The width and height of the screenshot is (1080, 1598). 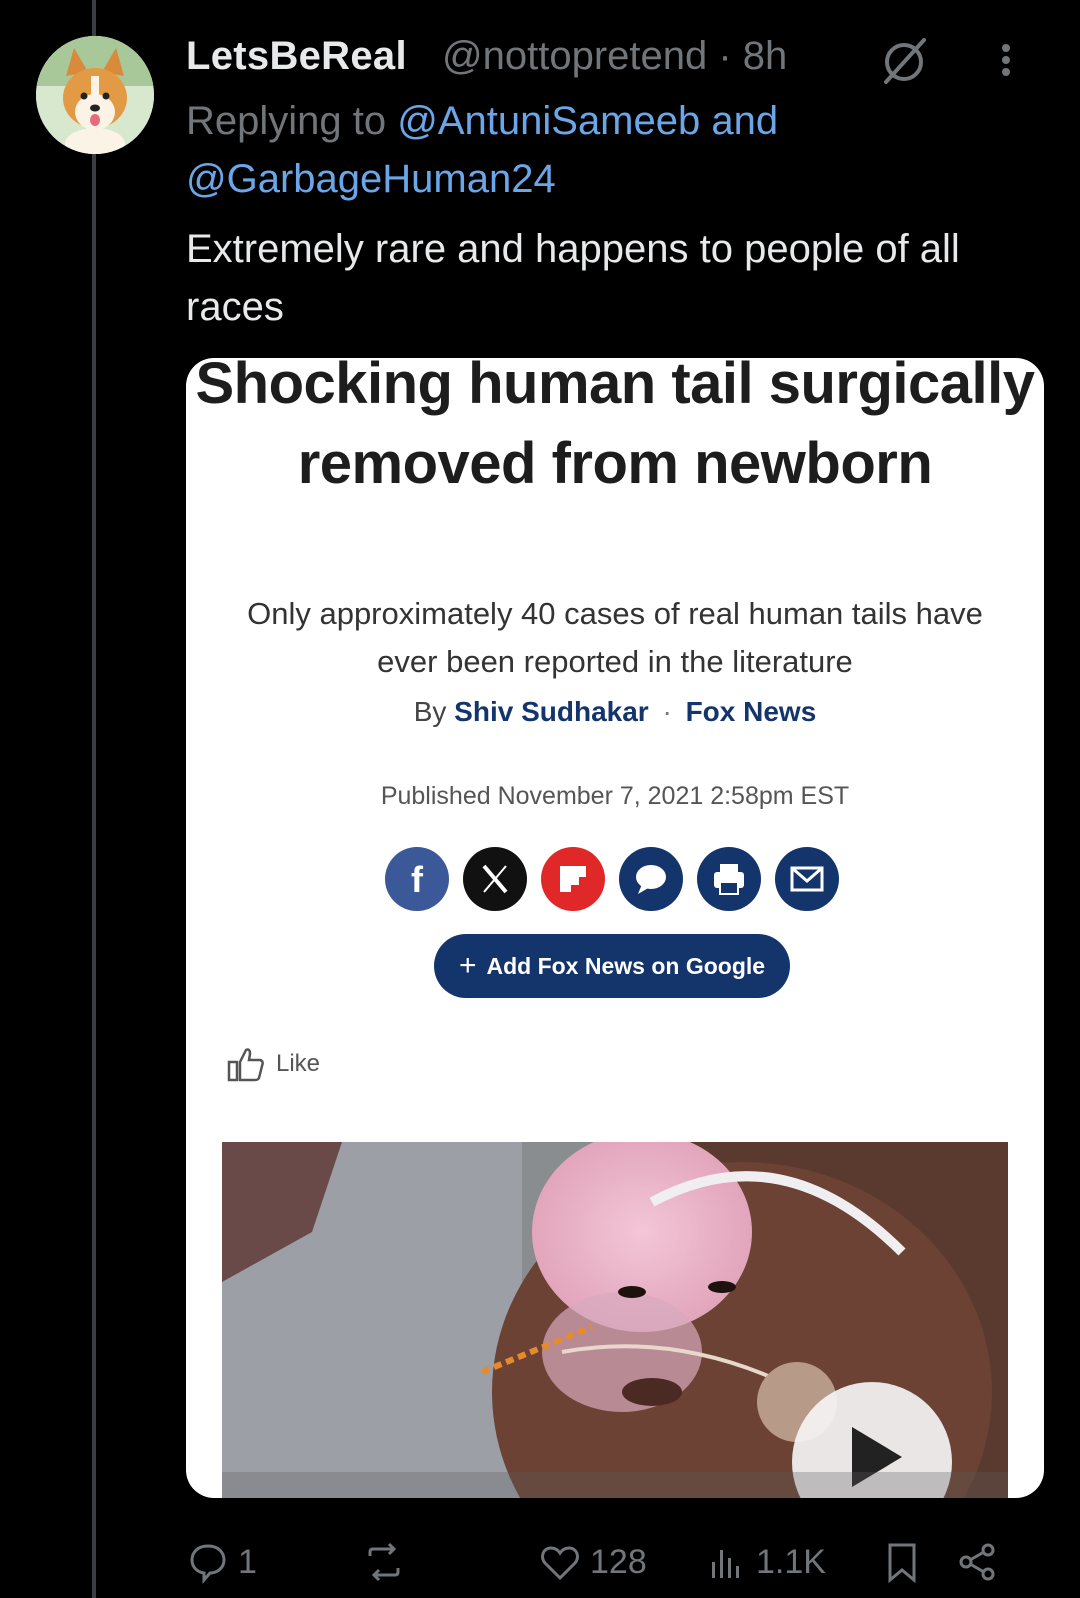 I want to click on bookmark-icon, so click(x=902, y=1563).